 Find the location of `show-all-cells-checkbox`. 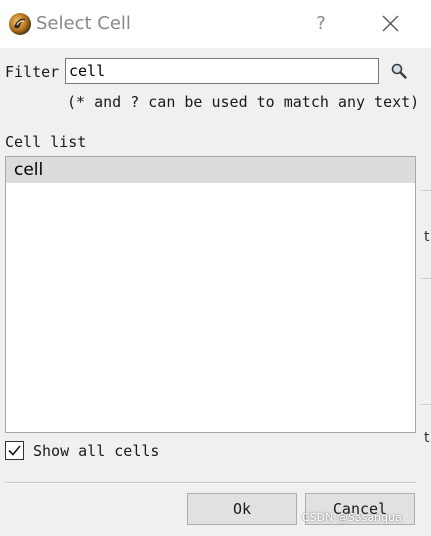

show-all-cells-checkbox is located at coordinates (14, 450).